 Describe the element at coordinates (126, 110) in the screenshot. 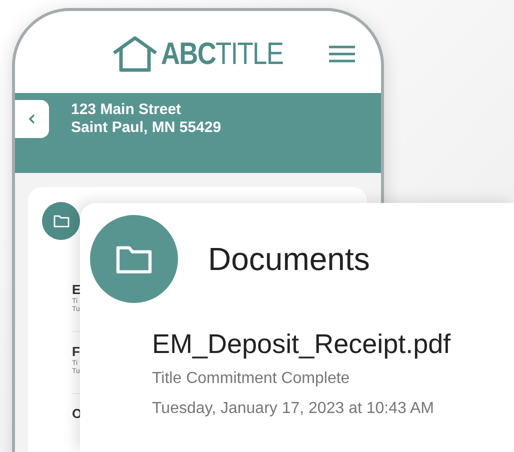

I see `address-line: 123 Main Street` at that location.